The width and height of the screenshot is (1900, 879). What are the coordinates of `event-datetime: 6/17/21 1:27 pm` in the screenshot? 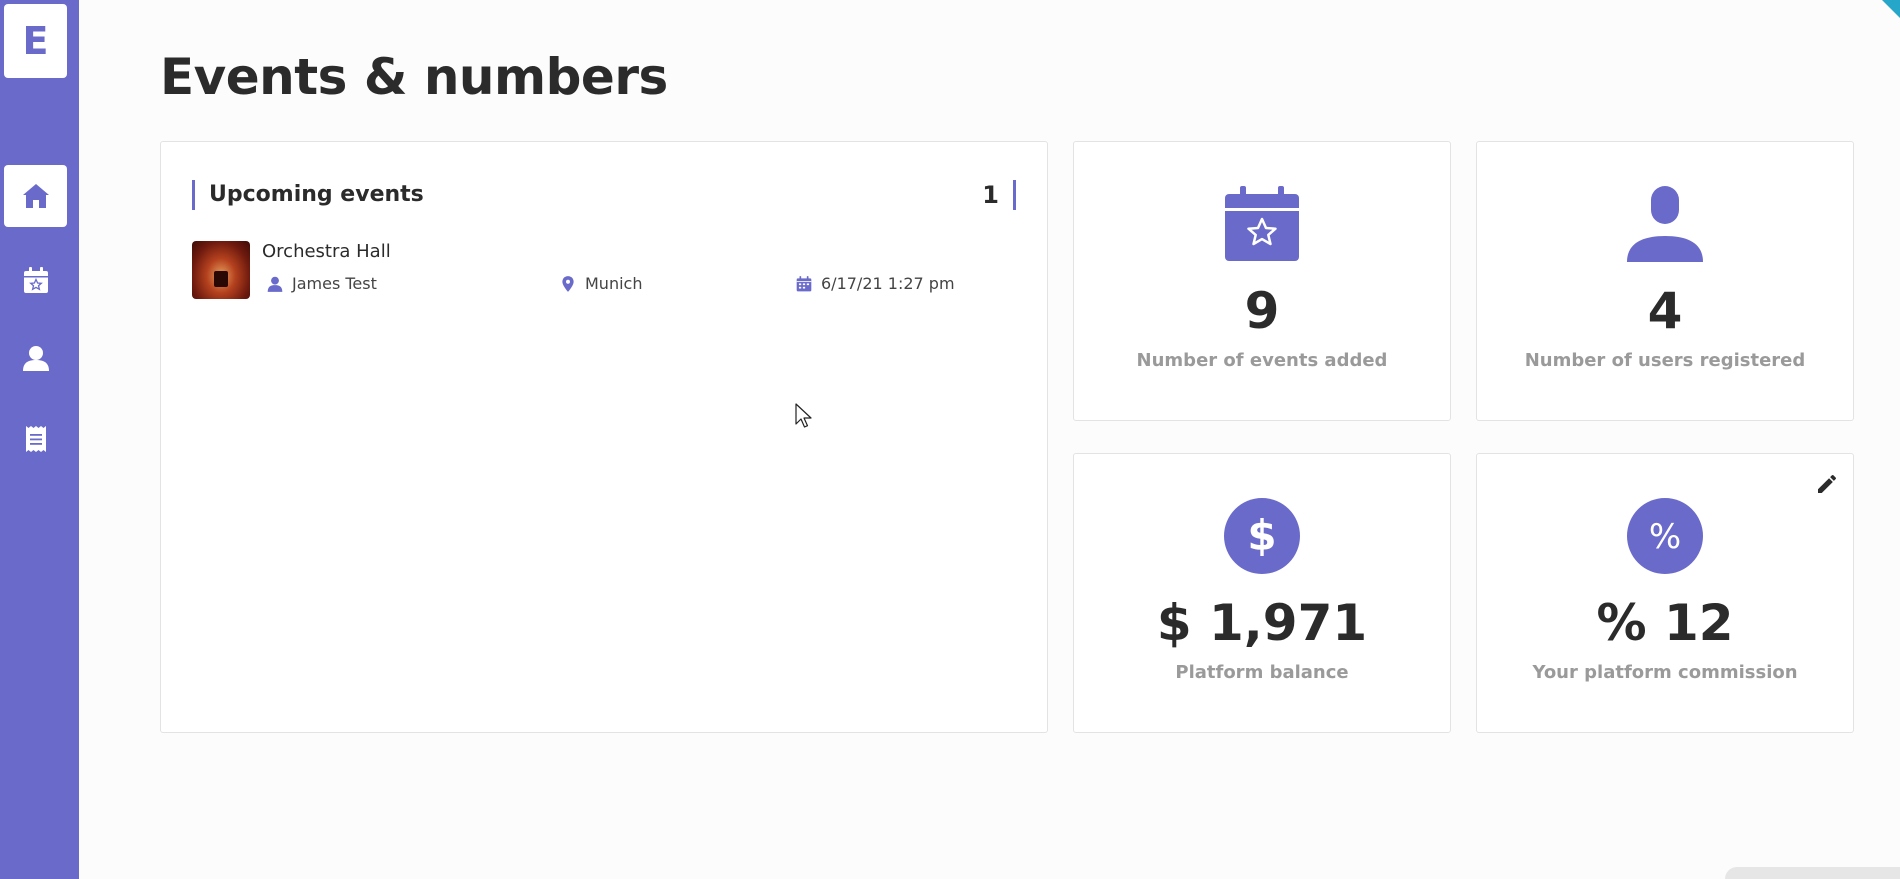 It's located at (875, 283).